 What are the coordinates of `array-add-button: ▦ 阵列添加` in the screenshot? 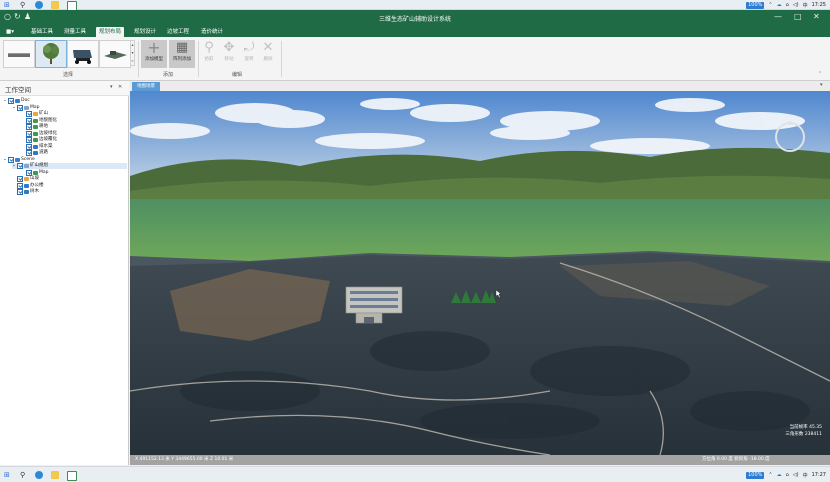 It's located at (182, 54).